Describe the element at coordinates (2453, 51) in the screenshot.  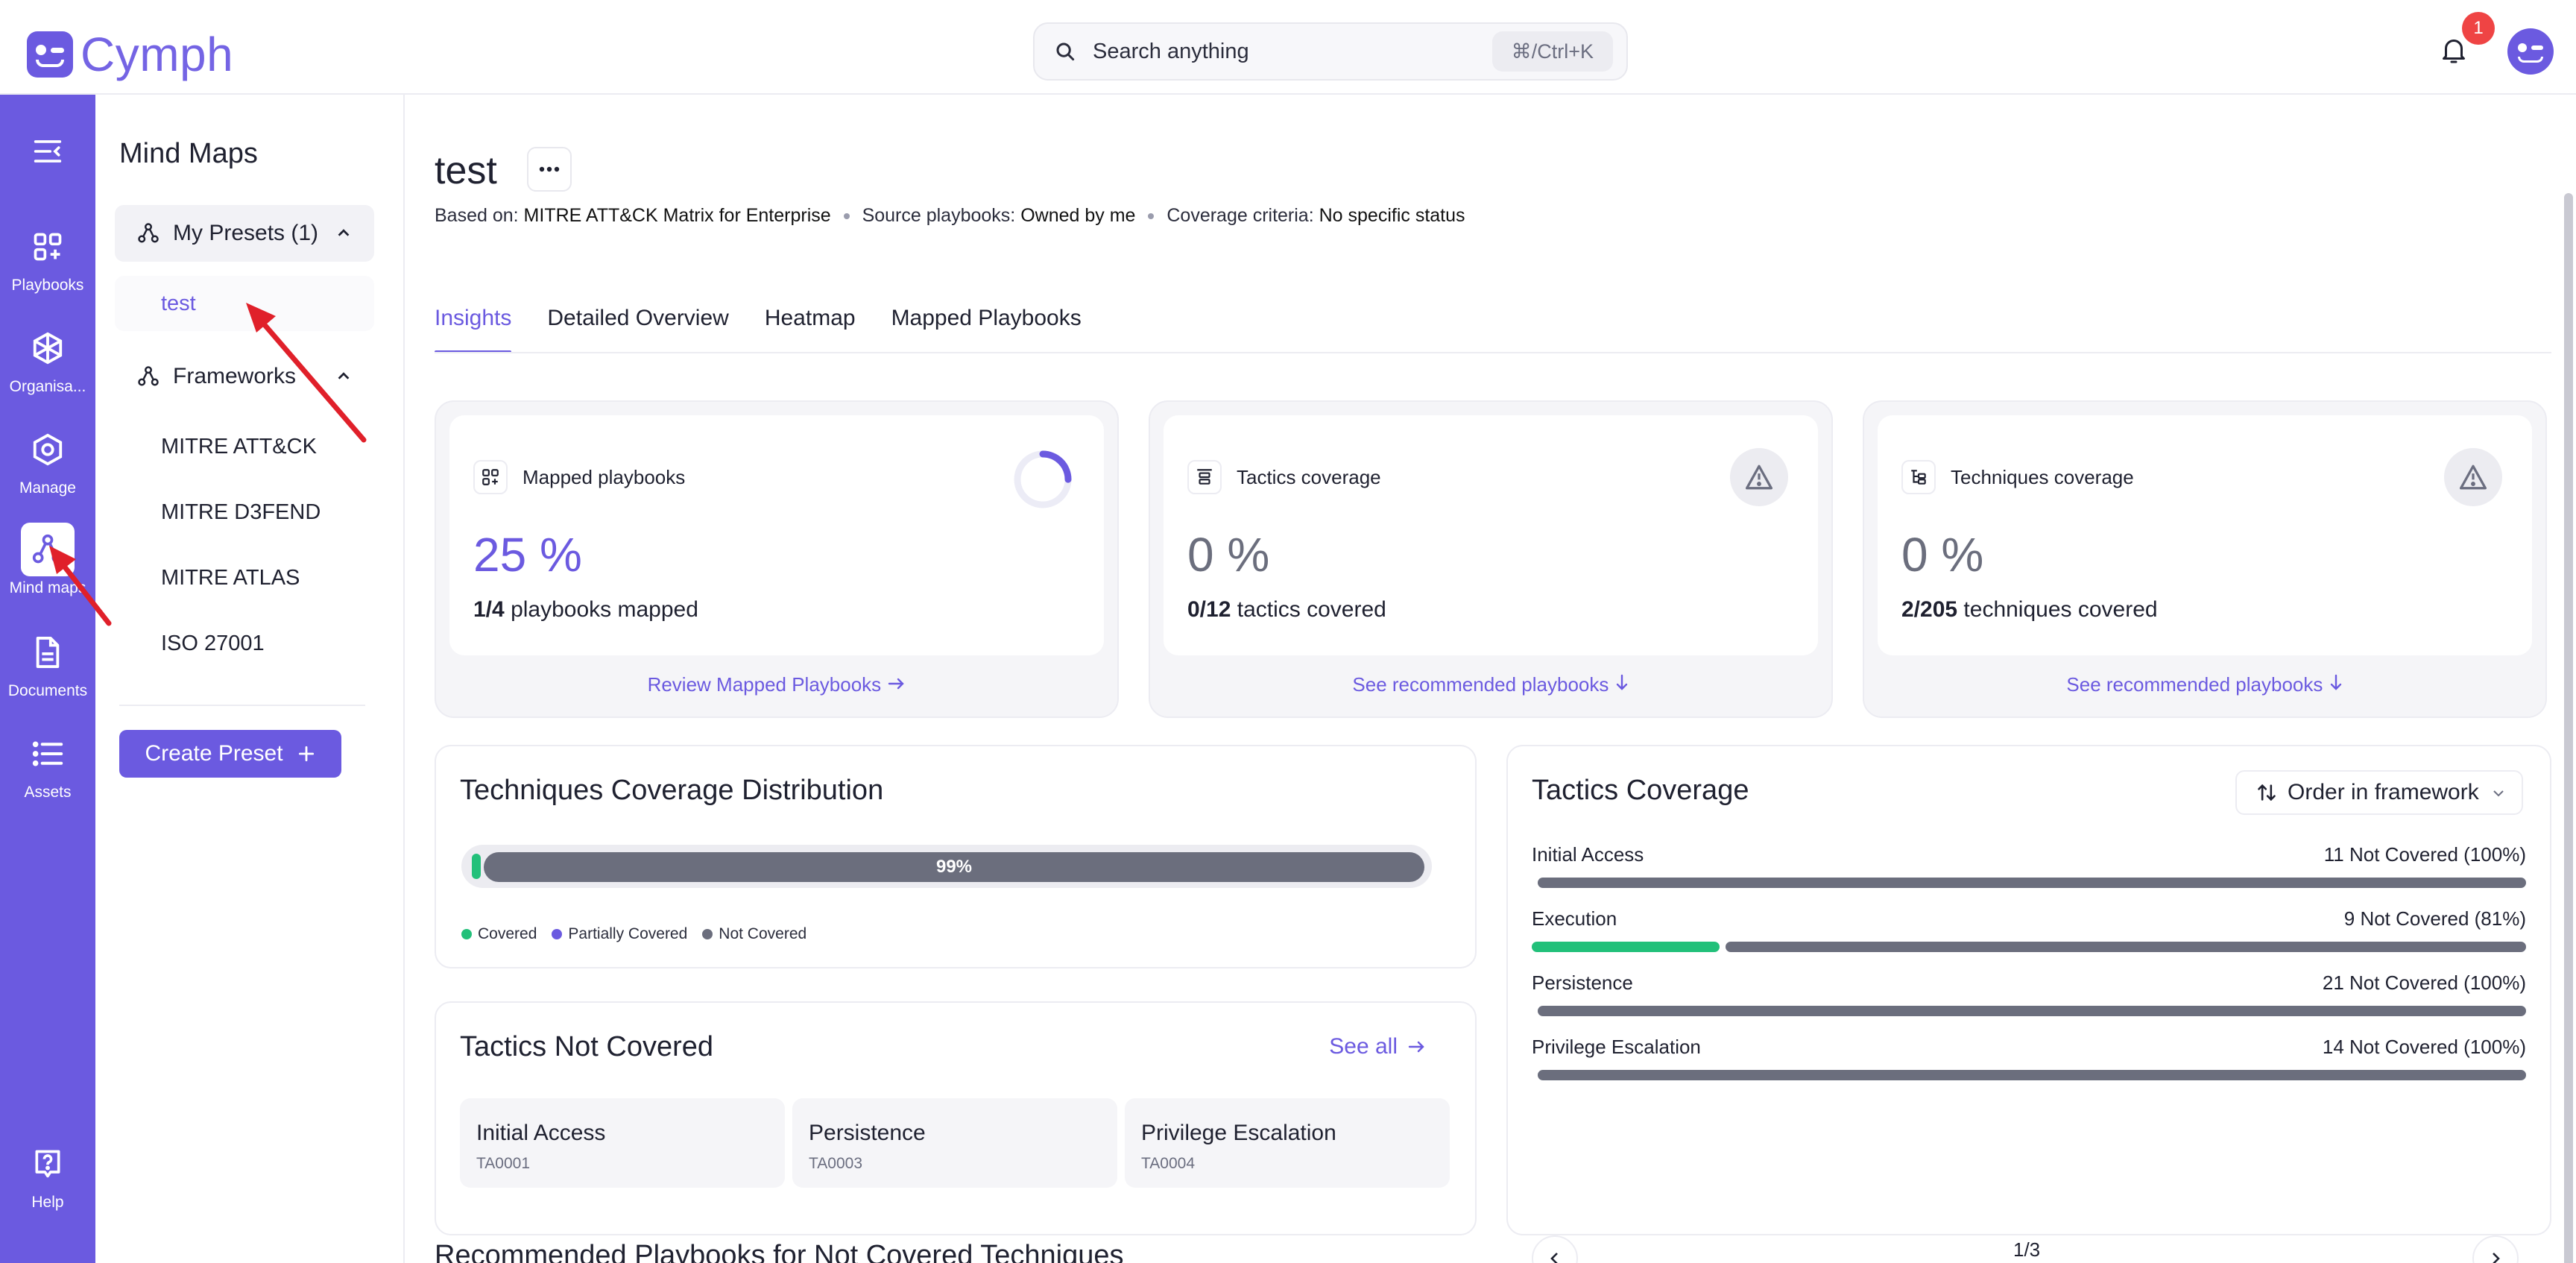
I see `bell-icon` at that location.